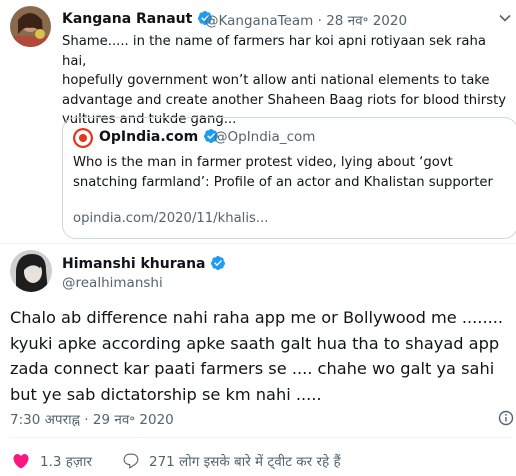  What do you see at coordinates (134, 264) in the screenshot?
I see `himanshi-name: Himanshi khurana` at bounding box center [134, 264].